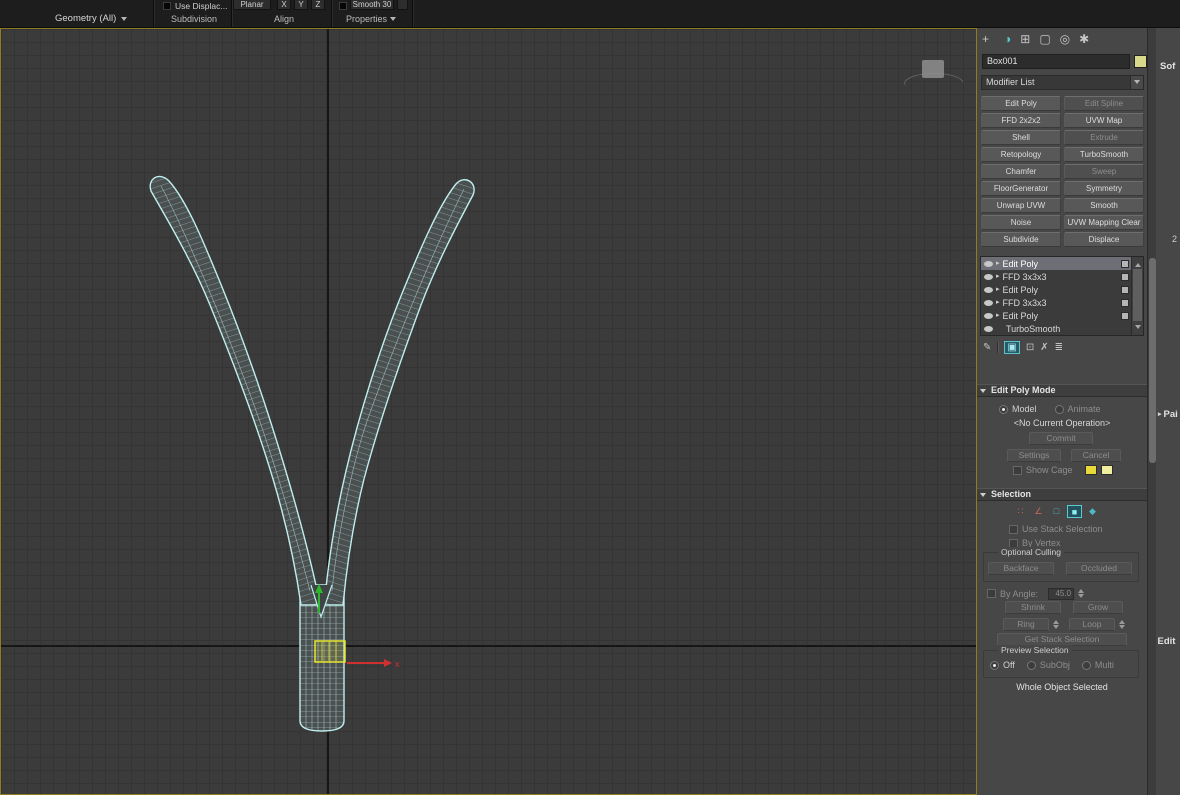 The width and height of the screenshot is (1180, 795). I want to click on by-angle-spinner, so click(1081, 593).